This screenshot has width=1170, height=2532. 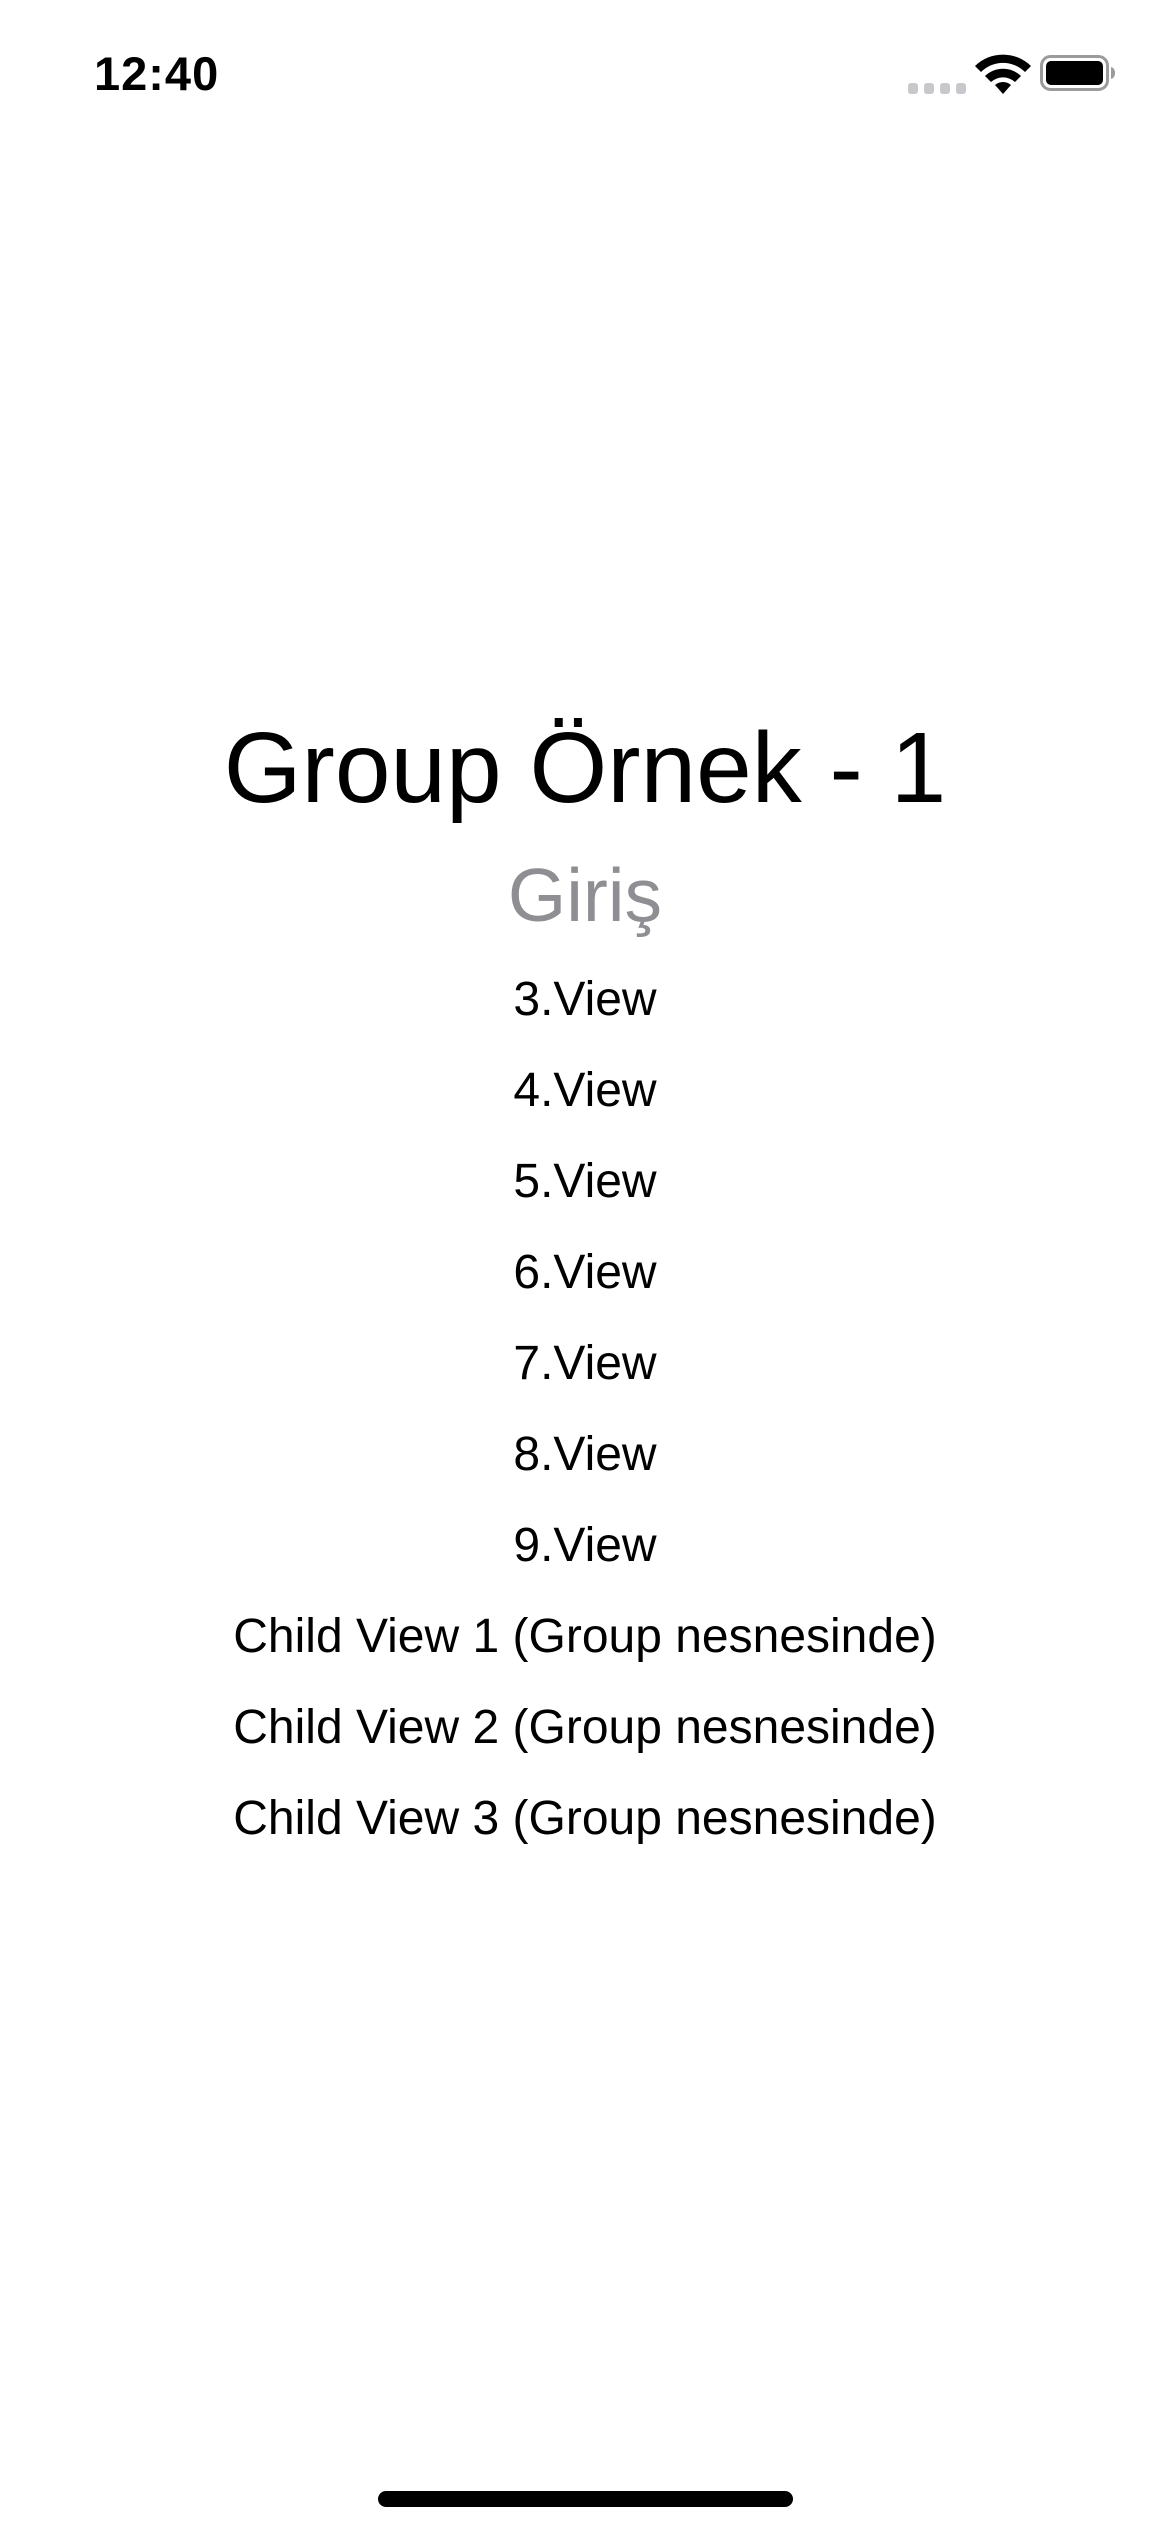 I want to click on list-item: 3.View, so click(x=585, y=999).